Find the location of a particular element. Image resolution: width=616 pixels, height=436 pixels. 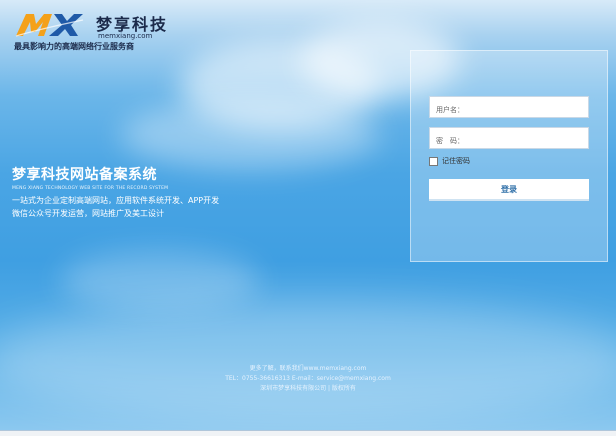

site-slogan: 最具影响力的高端网络行业服务商 is located at coordinates (74, 46).